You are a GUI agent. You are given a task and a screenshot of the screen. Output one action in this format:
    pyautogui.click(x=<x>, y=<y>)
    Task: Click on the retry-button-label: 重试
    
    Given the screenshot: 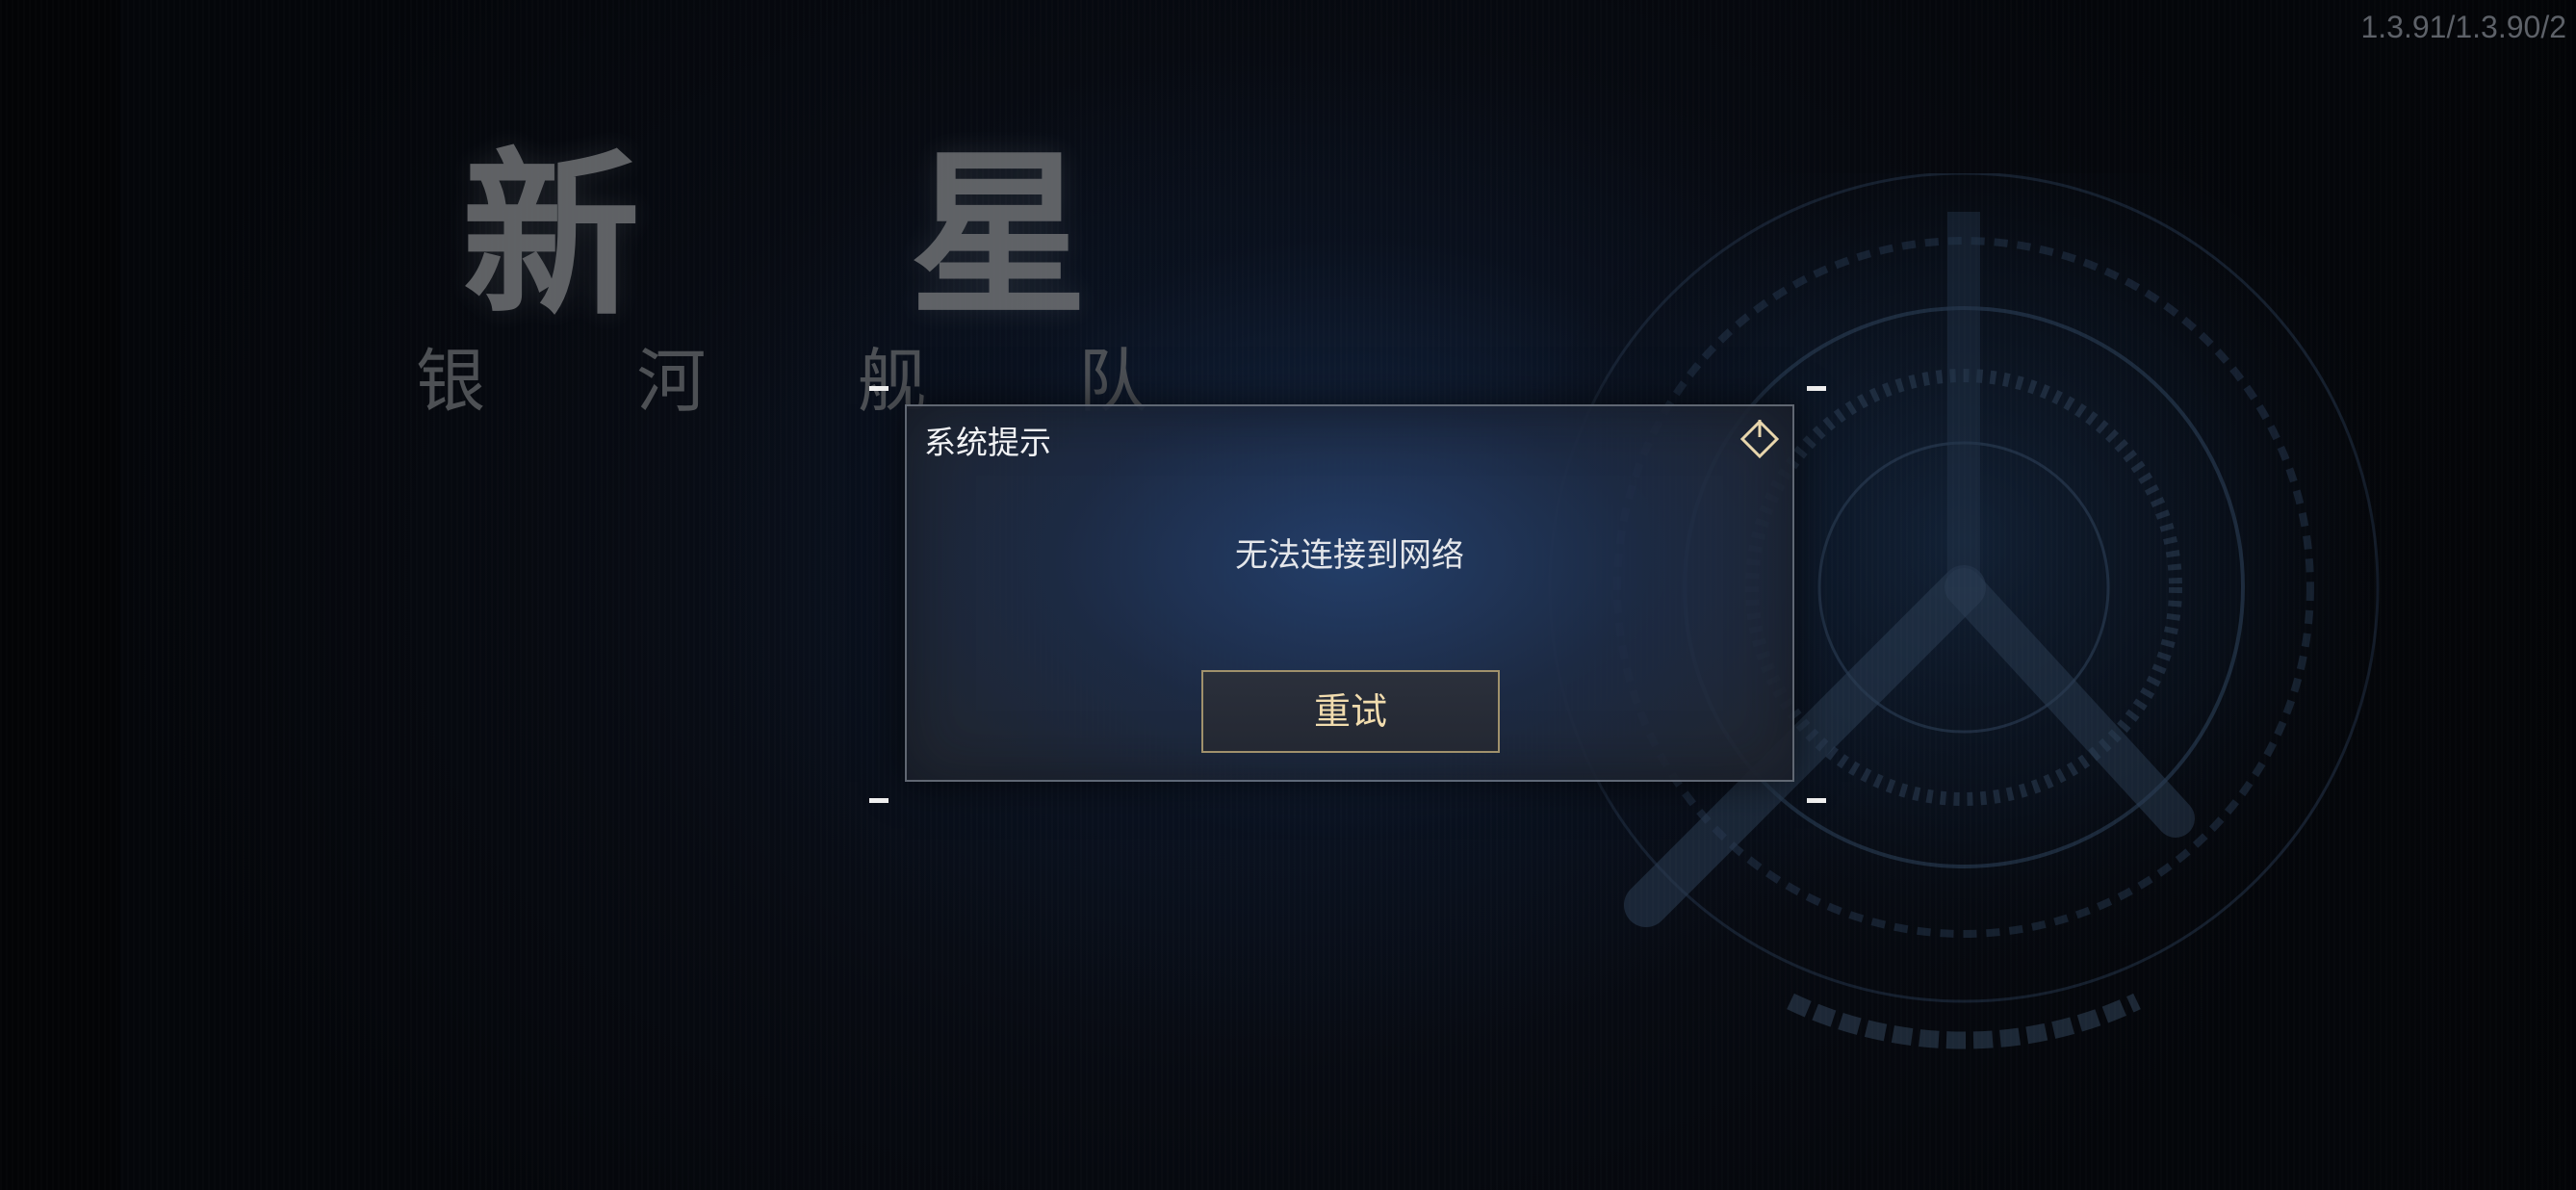 What is the action you would take?
    pyautogui.click(x=1350, y=712)
    